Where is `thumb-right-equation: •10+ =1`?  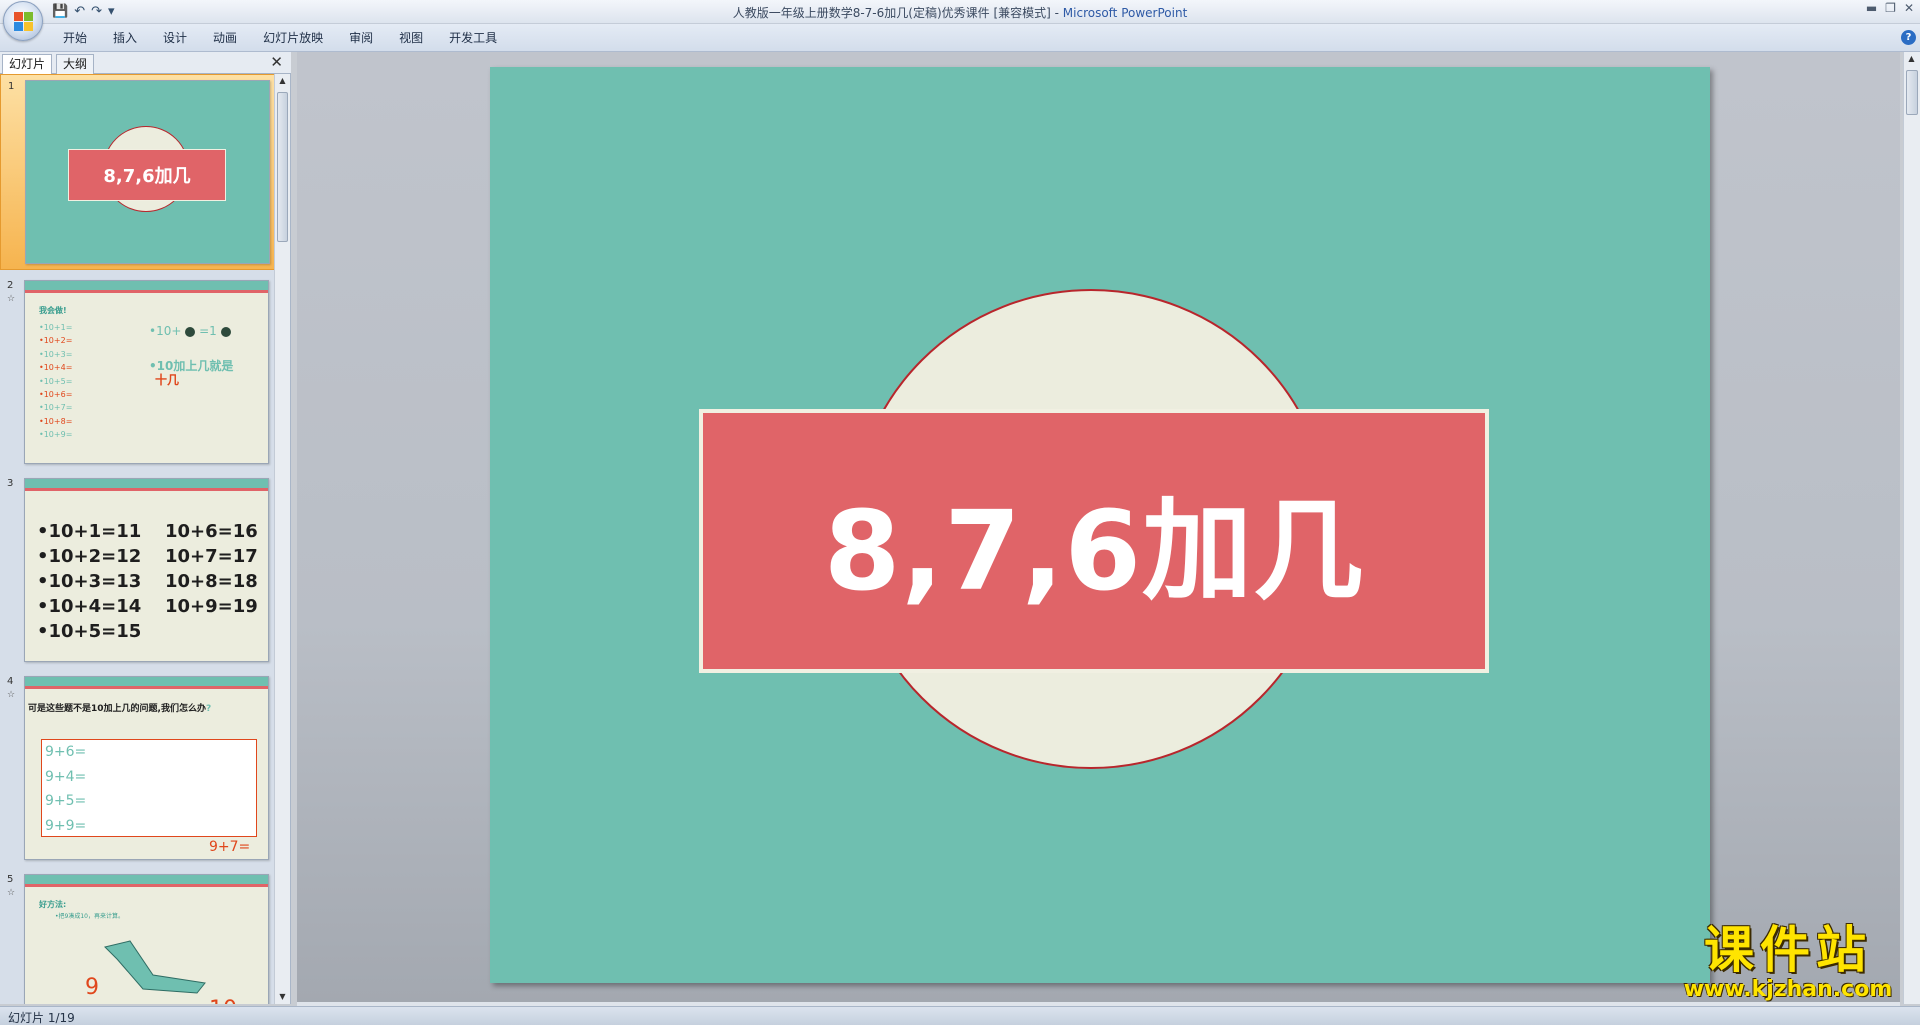 thumb-right-equation: •10+ =1 is located at coordinates (190, 331).